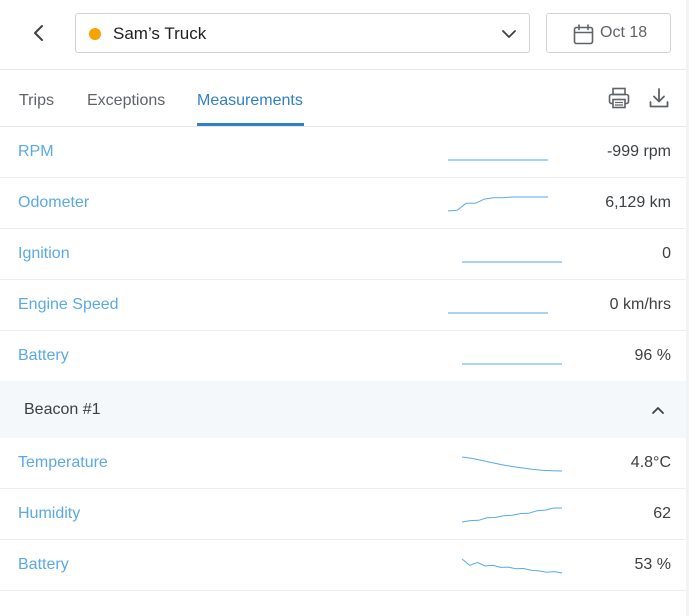 The height and width of the screenshot is (616, 689). I want to click on back-button, so click(39, 33).